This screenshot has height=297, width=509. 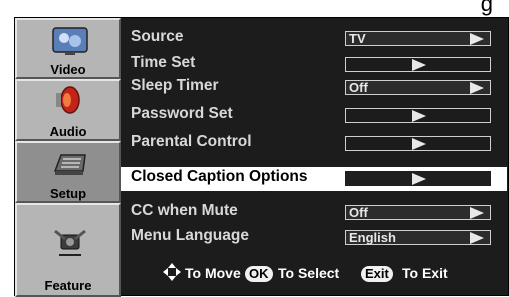 What do you see at coordinates (309, 273) in the screenshot?
I see `select-hint-text: To Select` at bounding box center [309, 273].